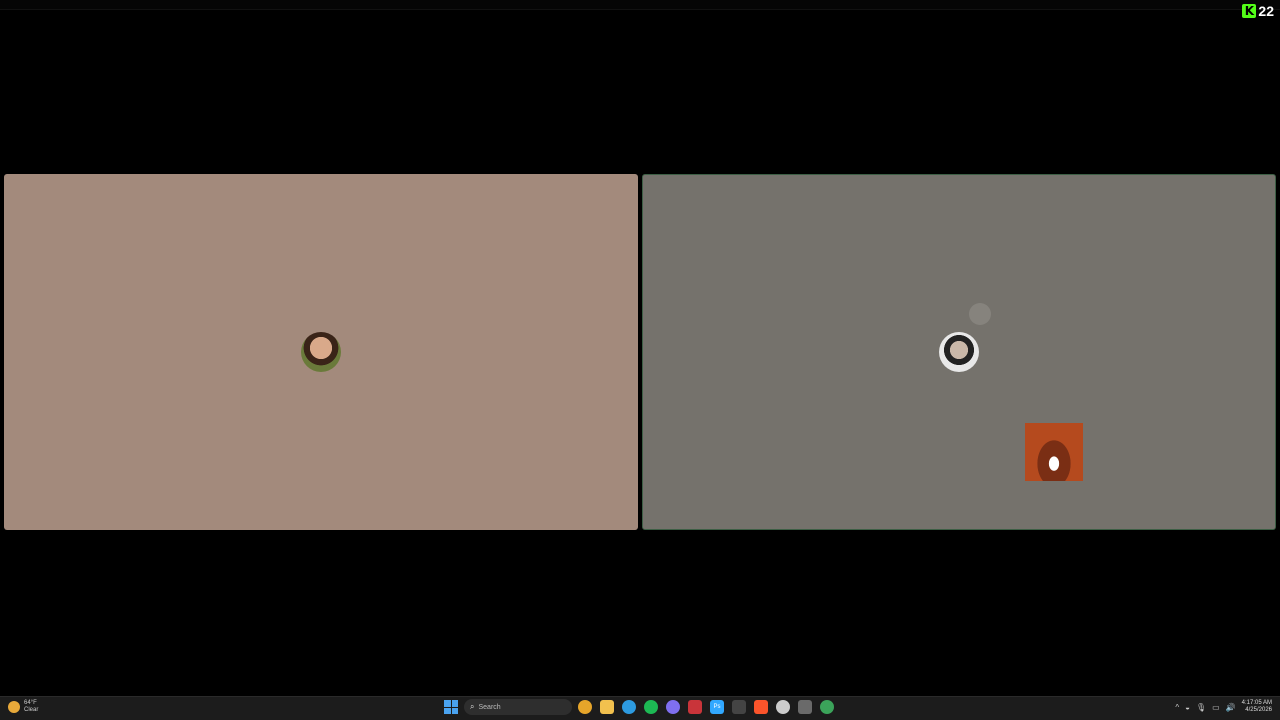 The image size is (1280, 720). I want to click on laughing-emote-image, so click(1054, 452).